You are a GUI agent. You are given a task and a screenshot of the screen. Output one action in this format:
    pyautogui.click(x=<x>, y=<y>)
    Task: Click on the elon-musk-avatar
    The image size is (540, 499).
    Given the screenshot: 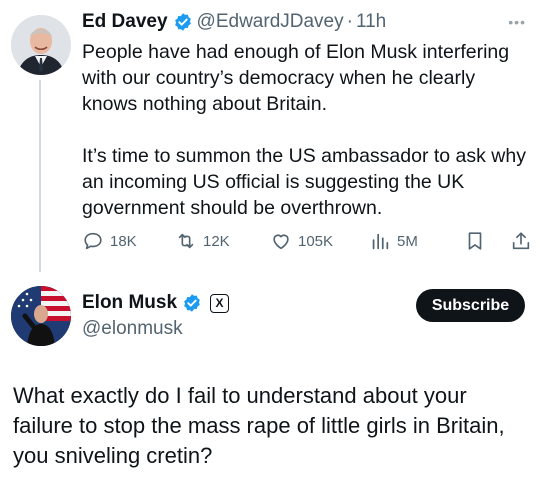 What is the action you would take?
    pyautogui.click(x=41, y=316)
    